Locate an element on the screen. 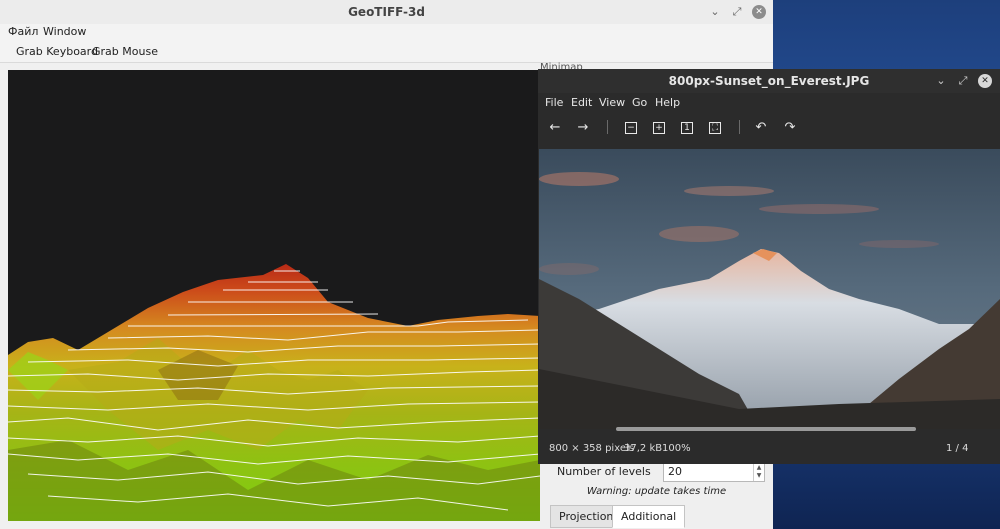 The width and height of the screenshot is (1000, 529). zoom-out-icon: − is located at coordinates (631, 128).